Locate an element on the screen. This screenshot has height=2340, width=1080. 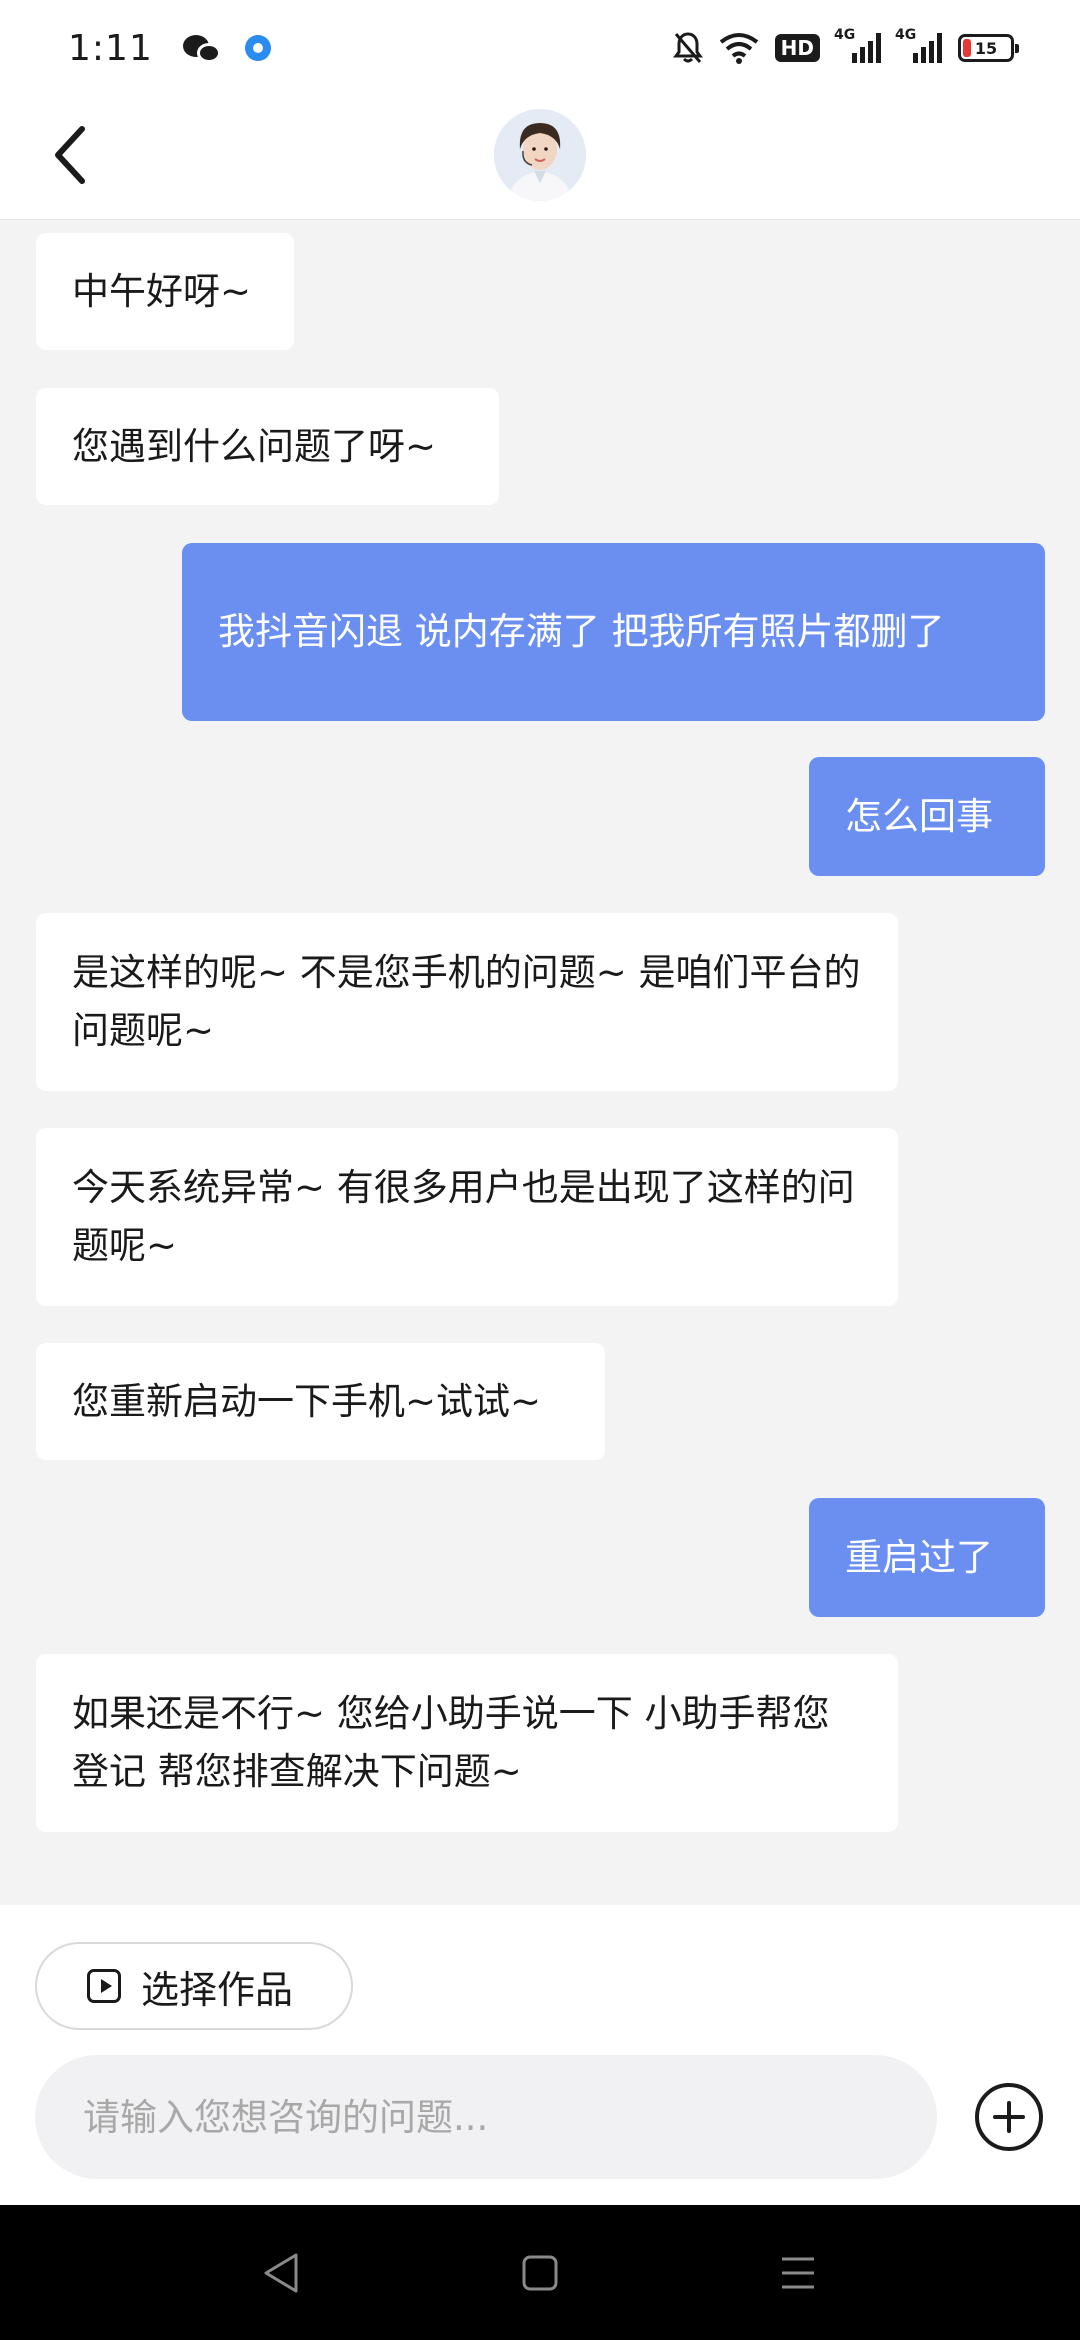
chevron-left-icon is located at coordinates (70, 155).